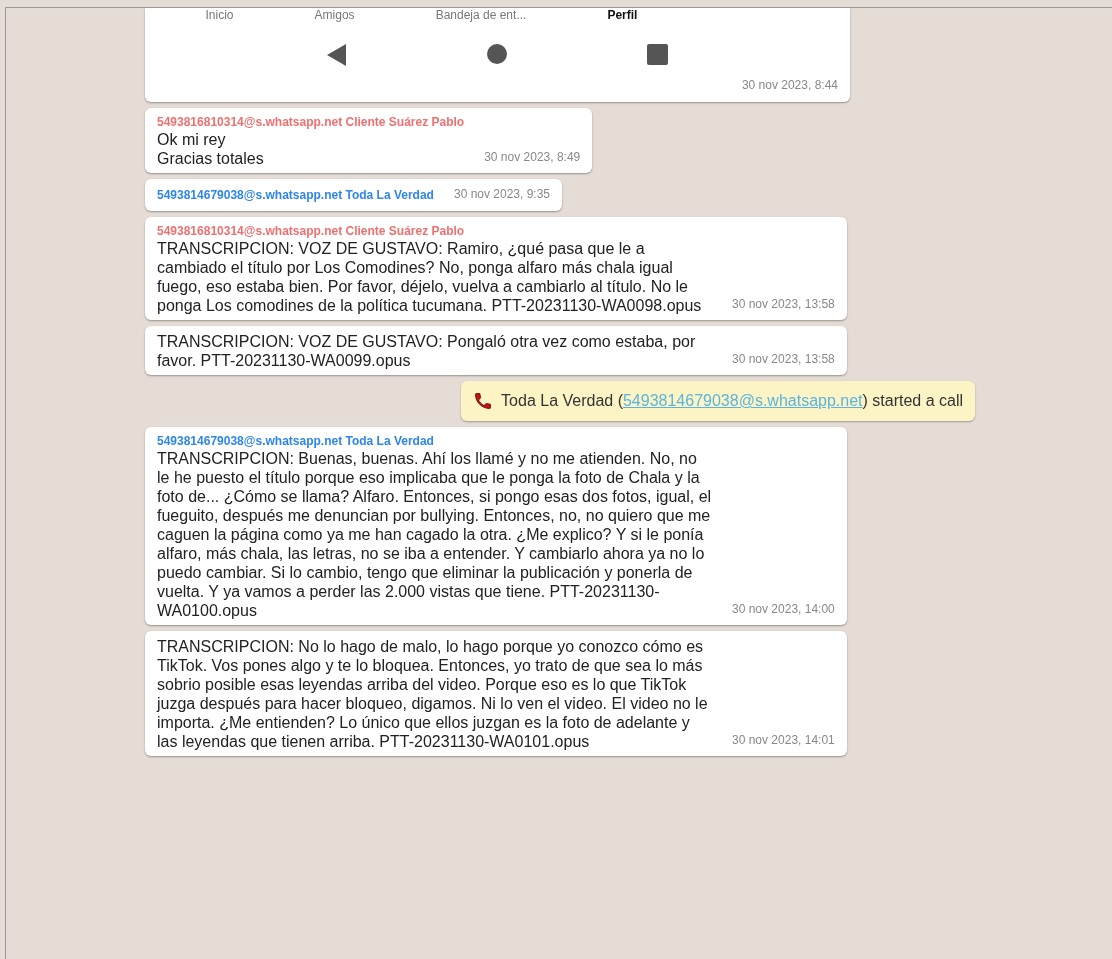  I want to click on message-time: 30 nov 2023, 14:01, so click(783, 740).